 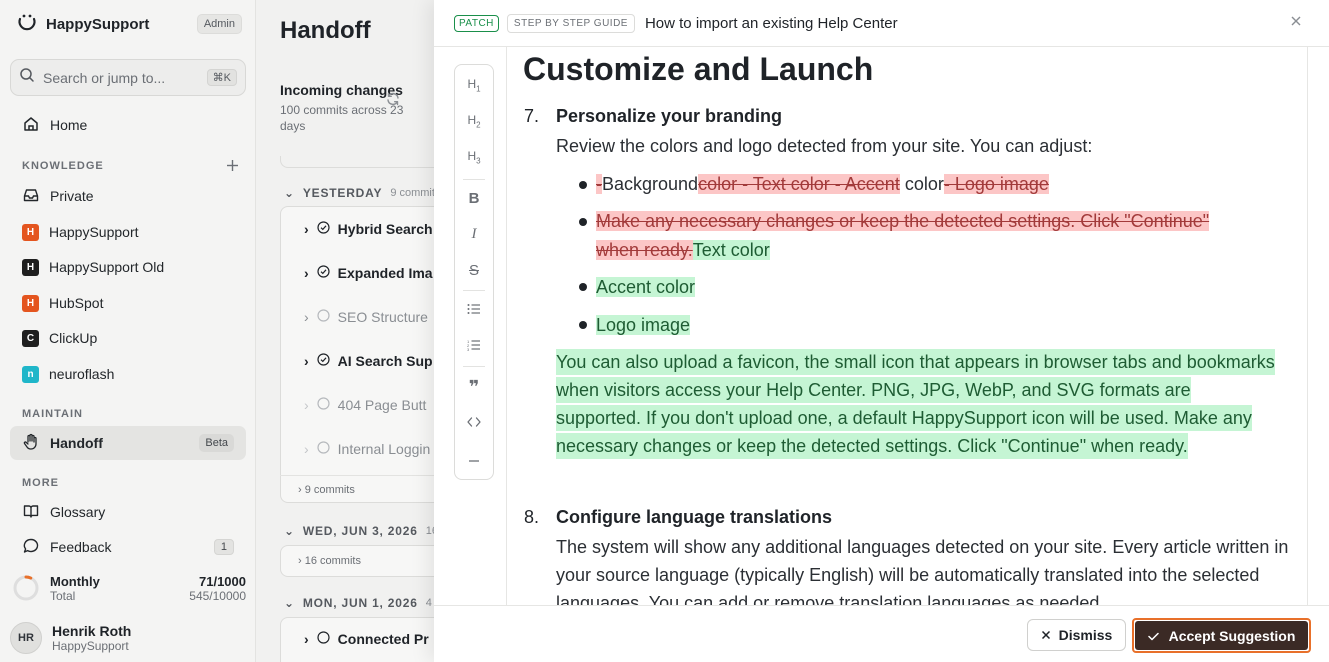 I want to click on guide-type-tag: STEP BY STEP GUIDE, so click(x=570, y=23).